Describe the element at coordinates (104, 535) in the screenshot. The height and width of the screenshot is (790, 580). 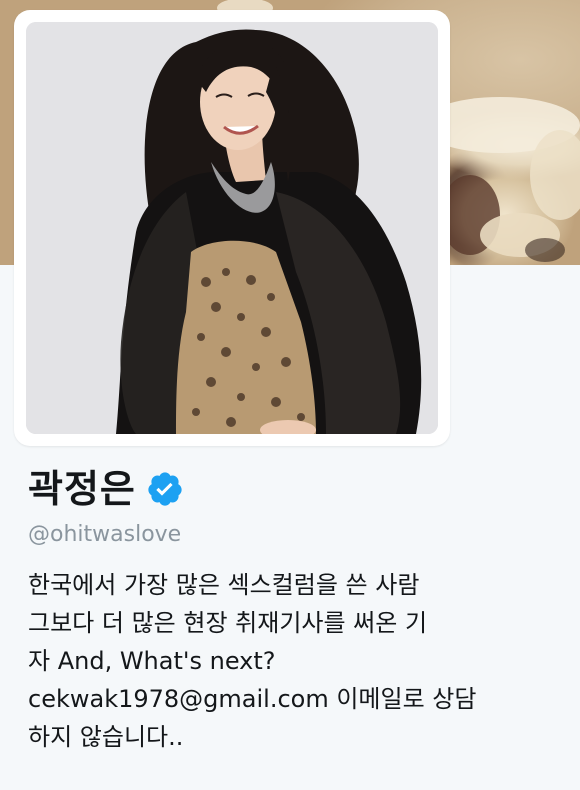
I see `screen-name: @ohitwaslove` at that location.